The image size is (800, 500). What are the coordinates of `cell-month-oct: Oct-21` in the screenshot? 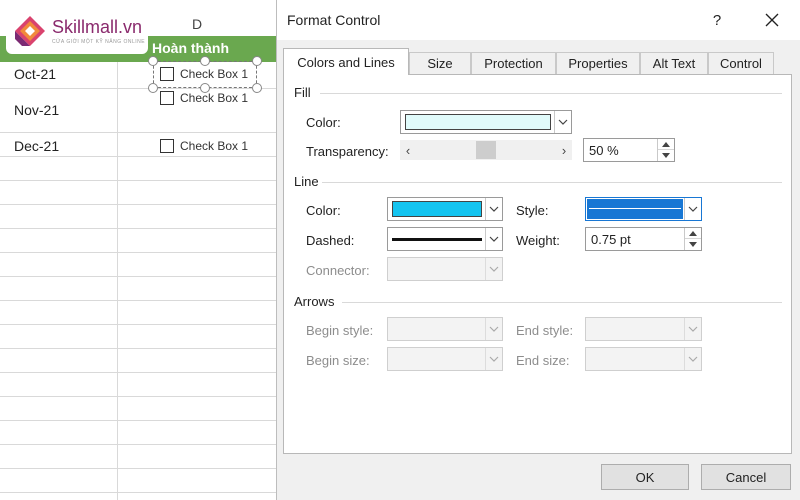 It's located at (35, 74).